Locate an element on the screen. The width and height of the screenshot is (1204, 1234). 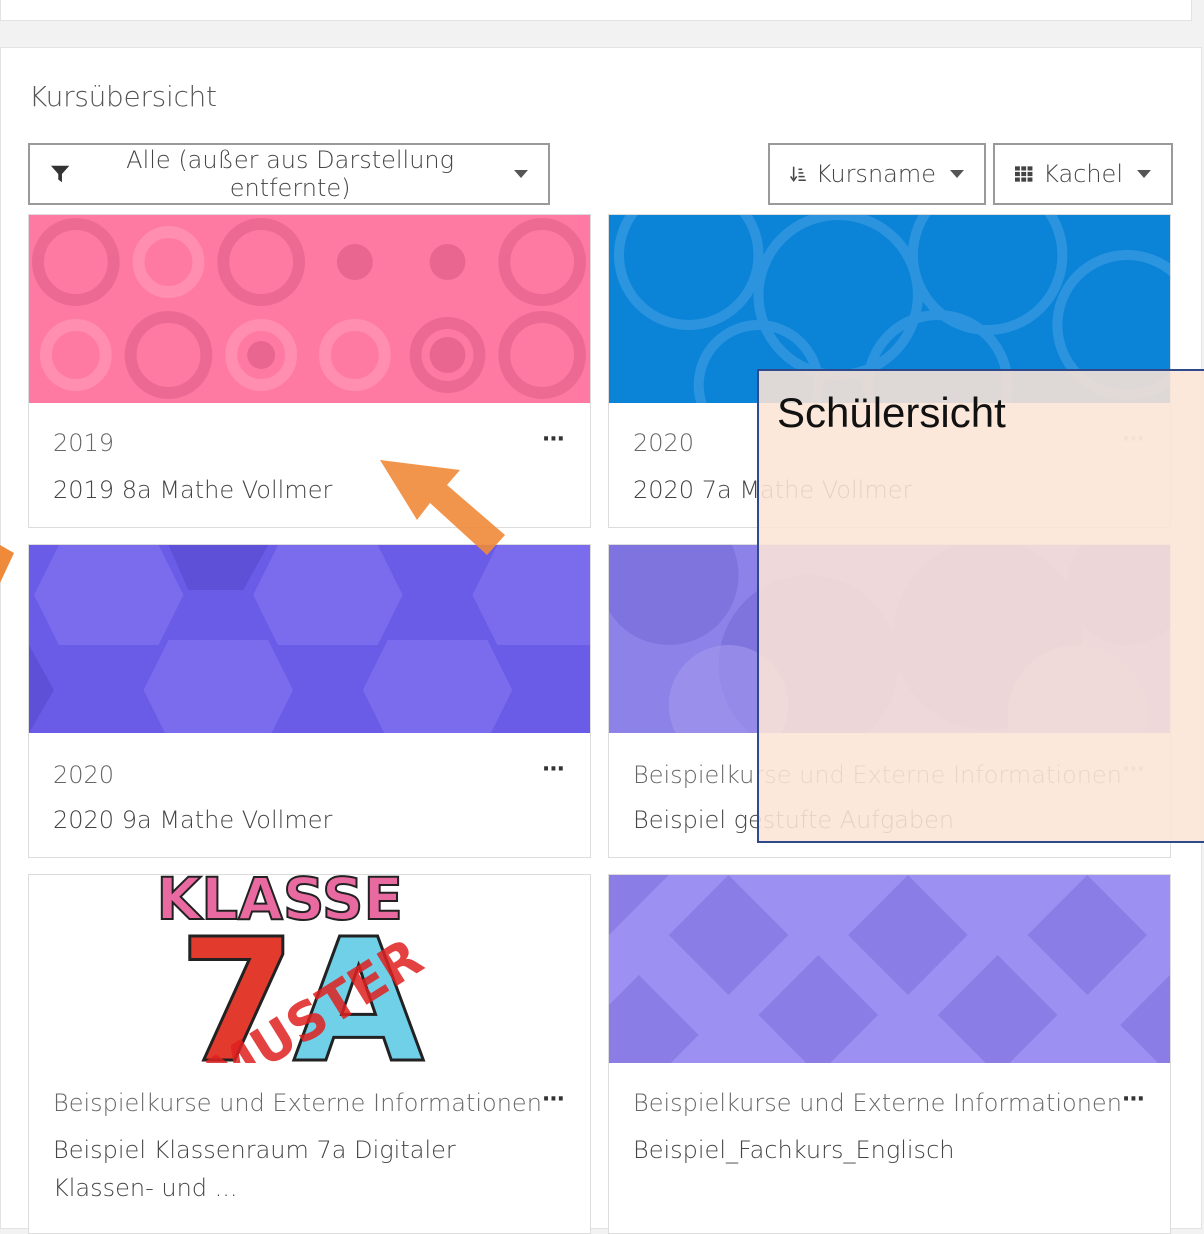
annotation-arrow-partial is located at coordinates (7, 564).